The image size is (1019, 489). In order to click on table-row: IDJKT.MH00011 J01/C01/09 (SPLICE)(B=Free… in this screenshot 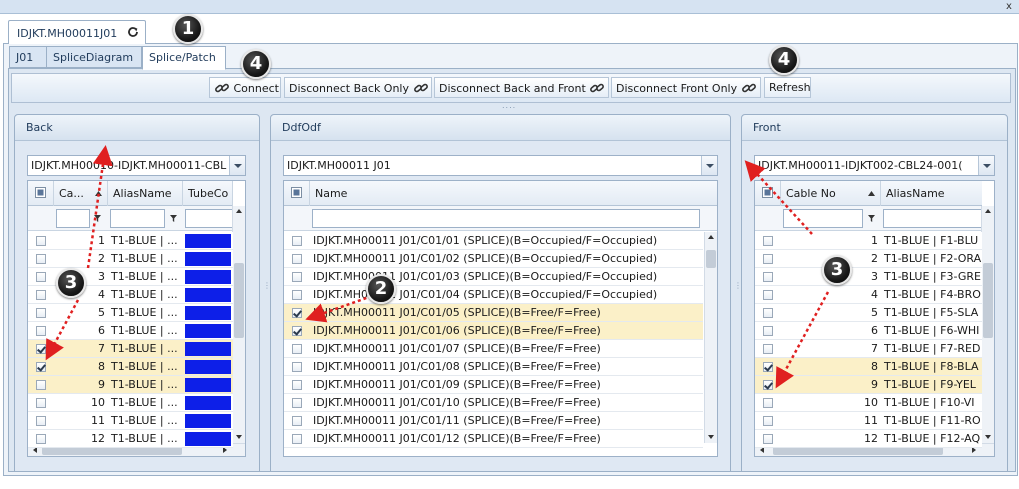, I will do `click(493, 385)`.